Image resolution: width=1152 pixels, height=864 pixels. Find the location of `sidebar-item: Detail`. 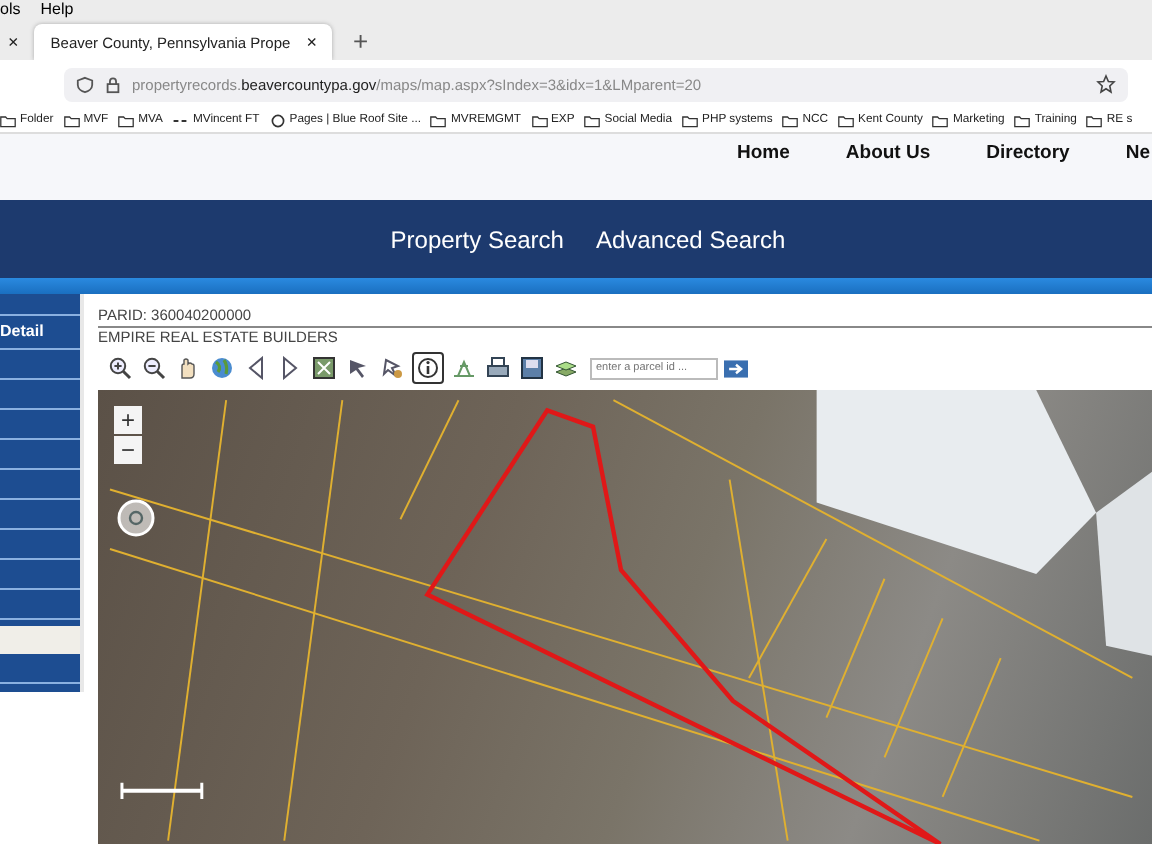

sidebar-item: Detail is located at coordinates (40, 333).